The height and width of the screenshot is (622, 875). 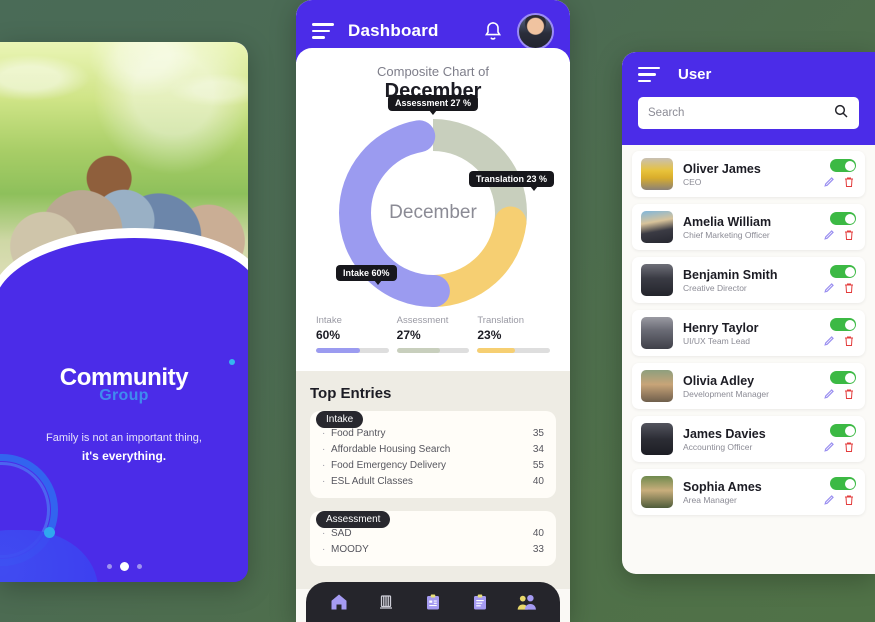 I want to click on carousel-pagination, so click(x=124, y=566).